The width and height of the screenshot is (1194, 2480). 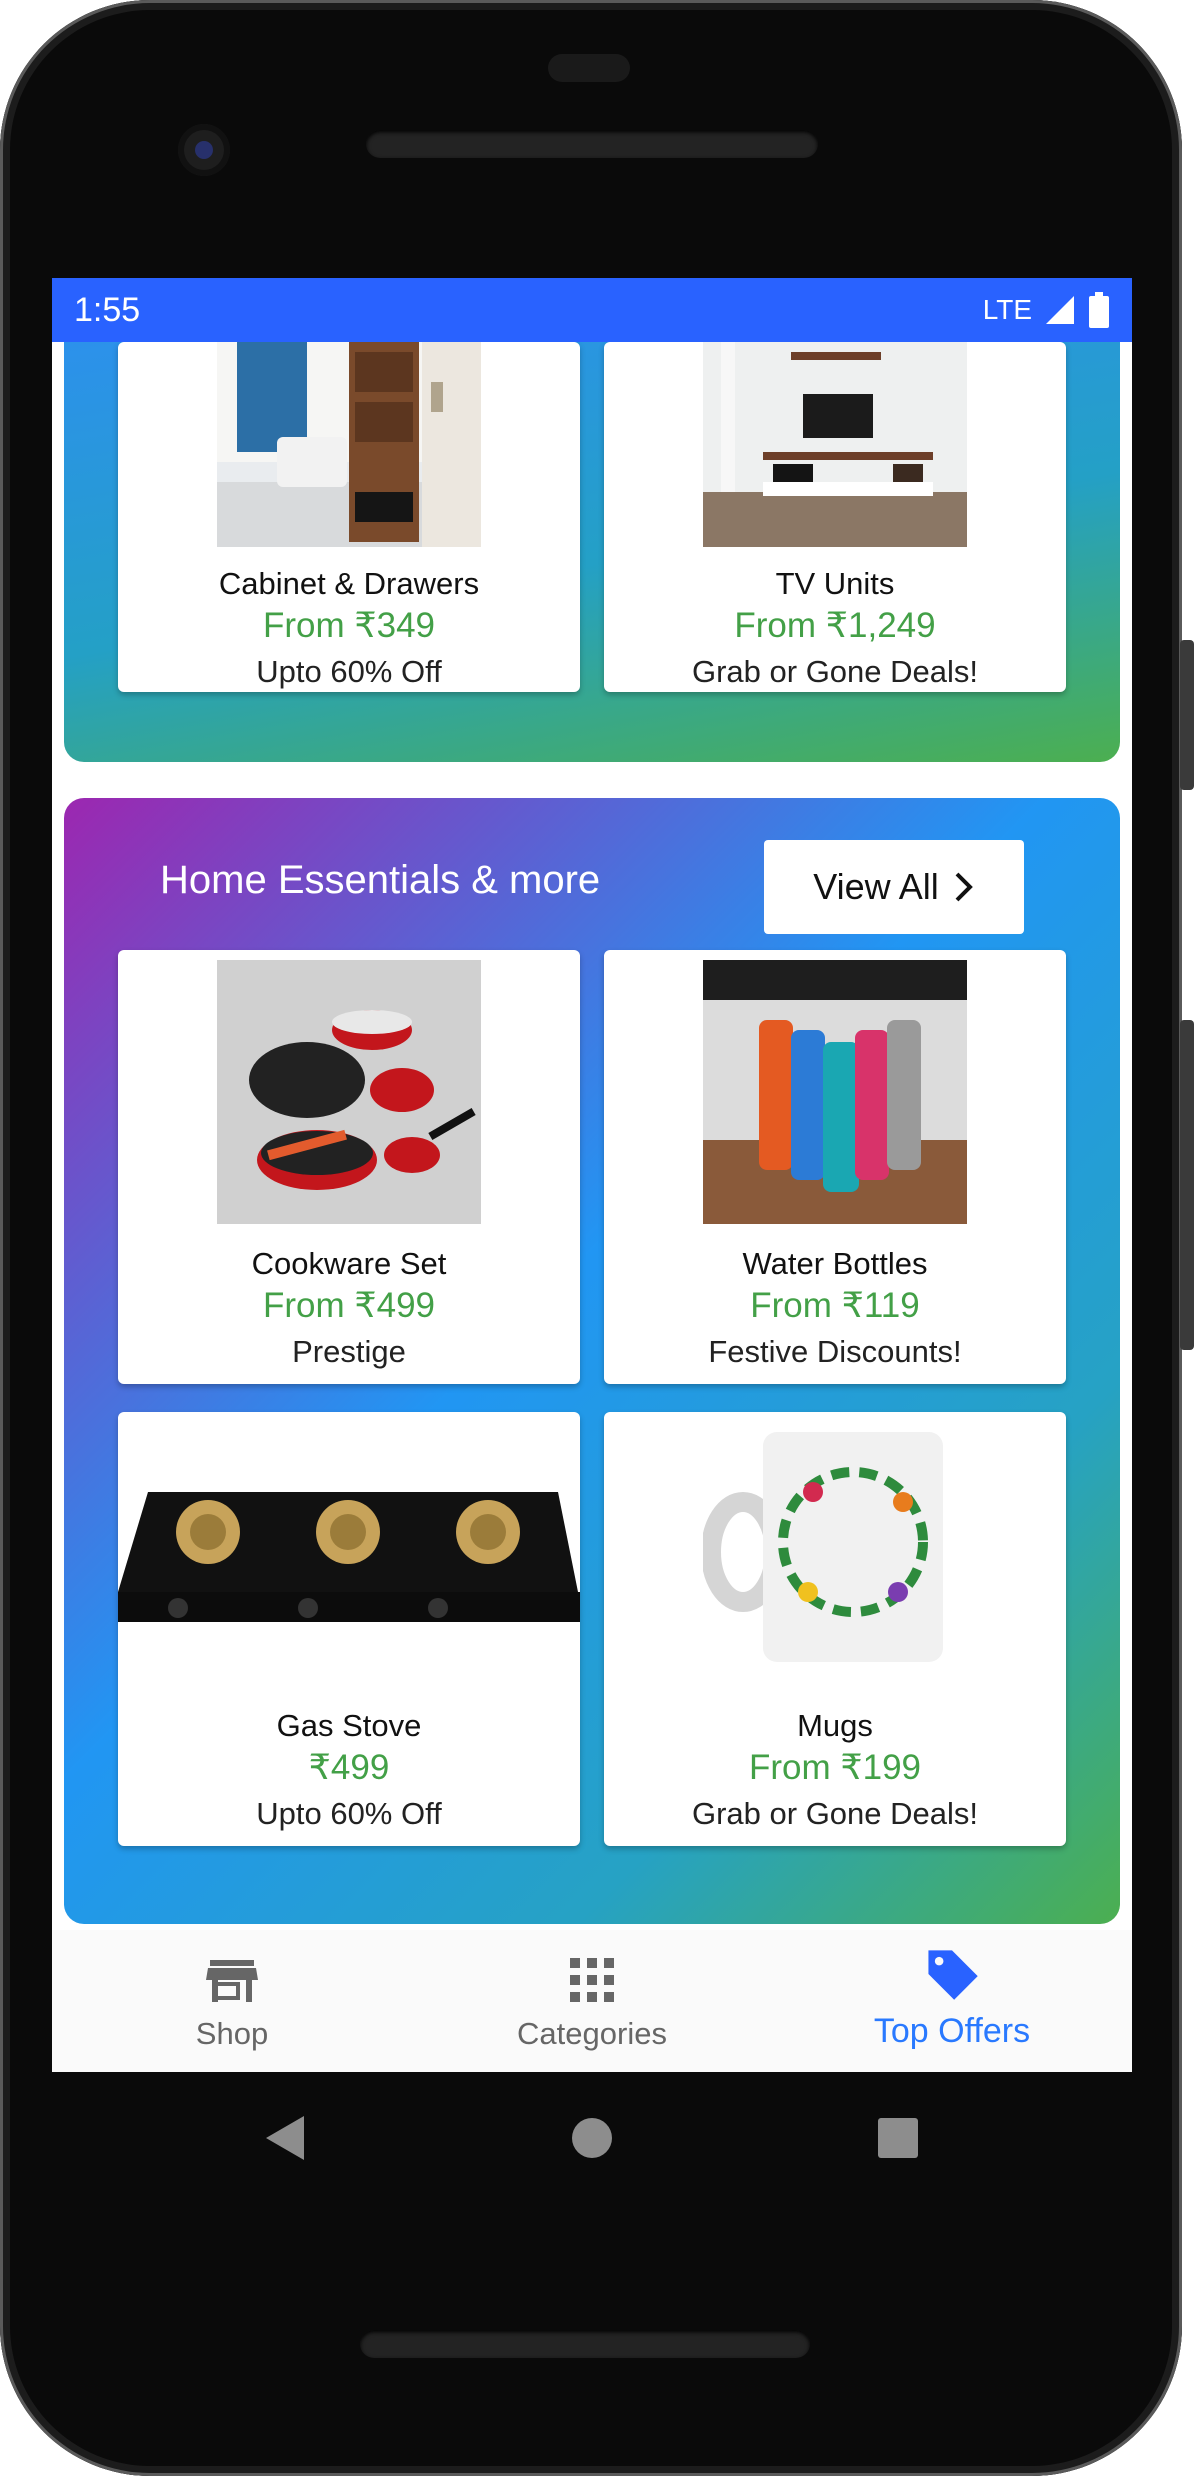 I want to click on furniture-section: Cabinet & Drawers From ₹349 Upto 60% Off, so click(x=592, y=552).